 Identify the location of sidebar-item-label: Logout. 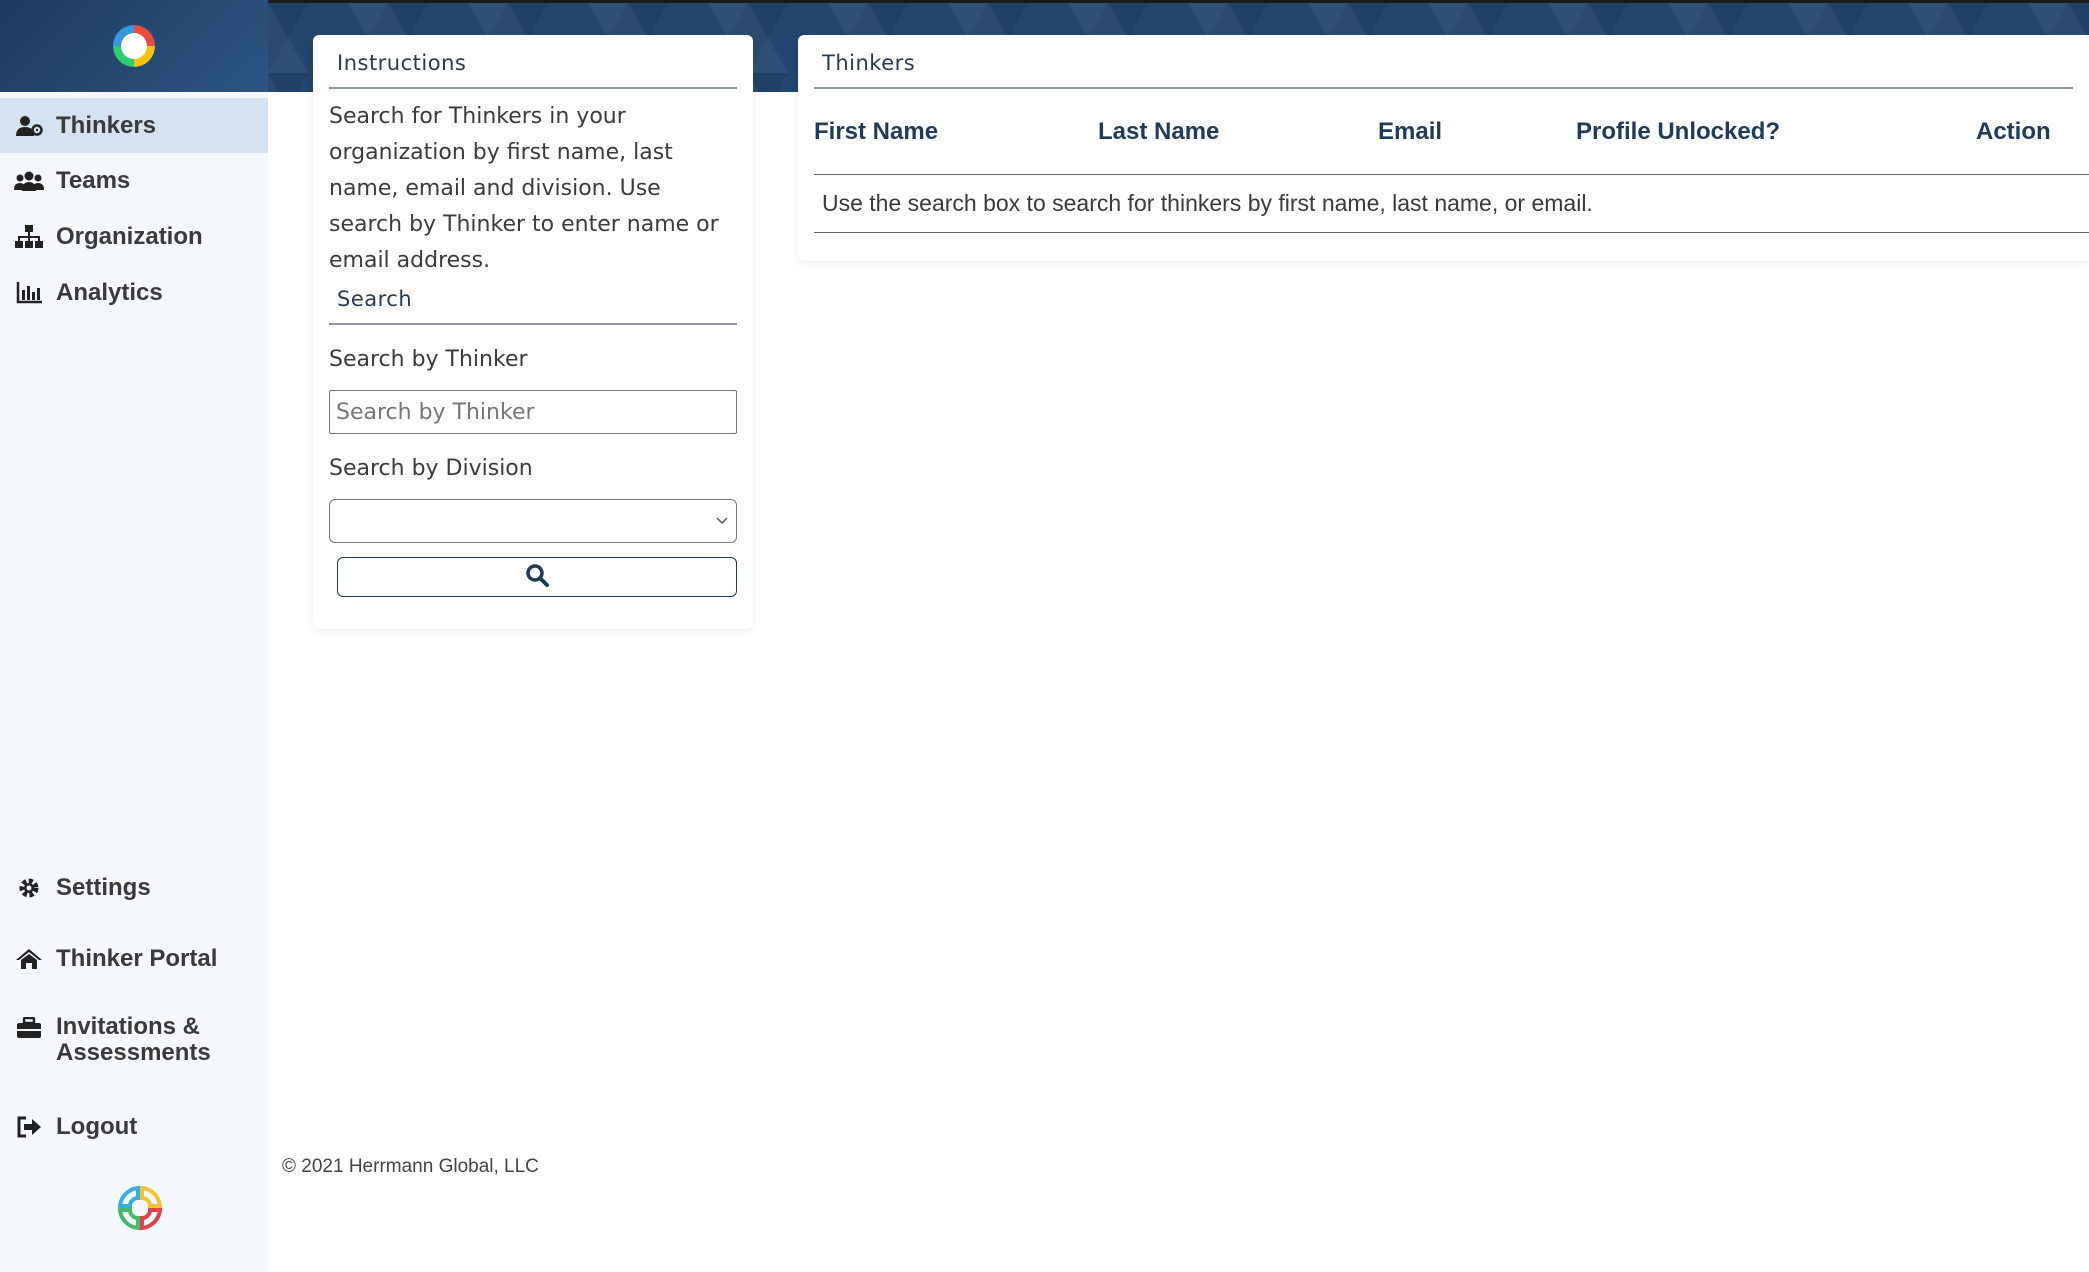
(97, 1126).